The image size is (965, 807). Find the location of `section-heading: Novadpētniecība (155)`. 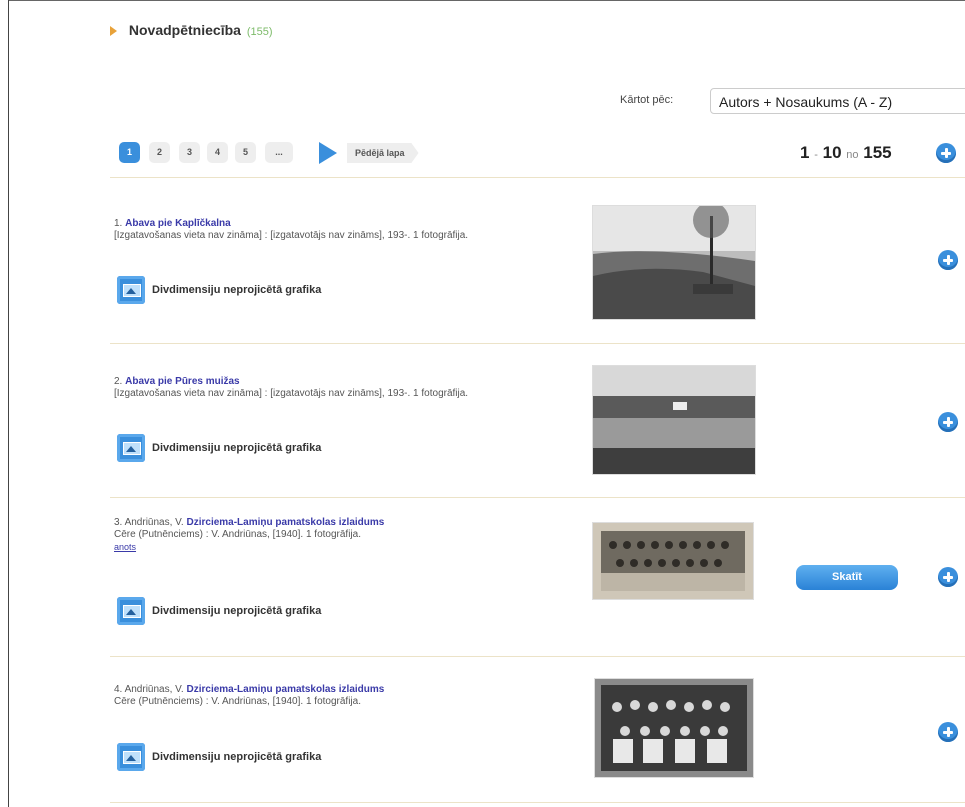

section-heading: Novadpētniecība (155) is located at coordinates (191, 30).